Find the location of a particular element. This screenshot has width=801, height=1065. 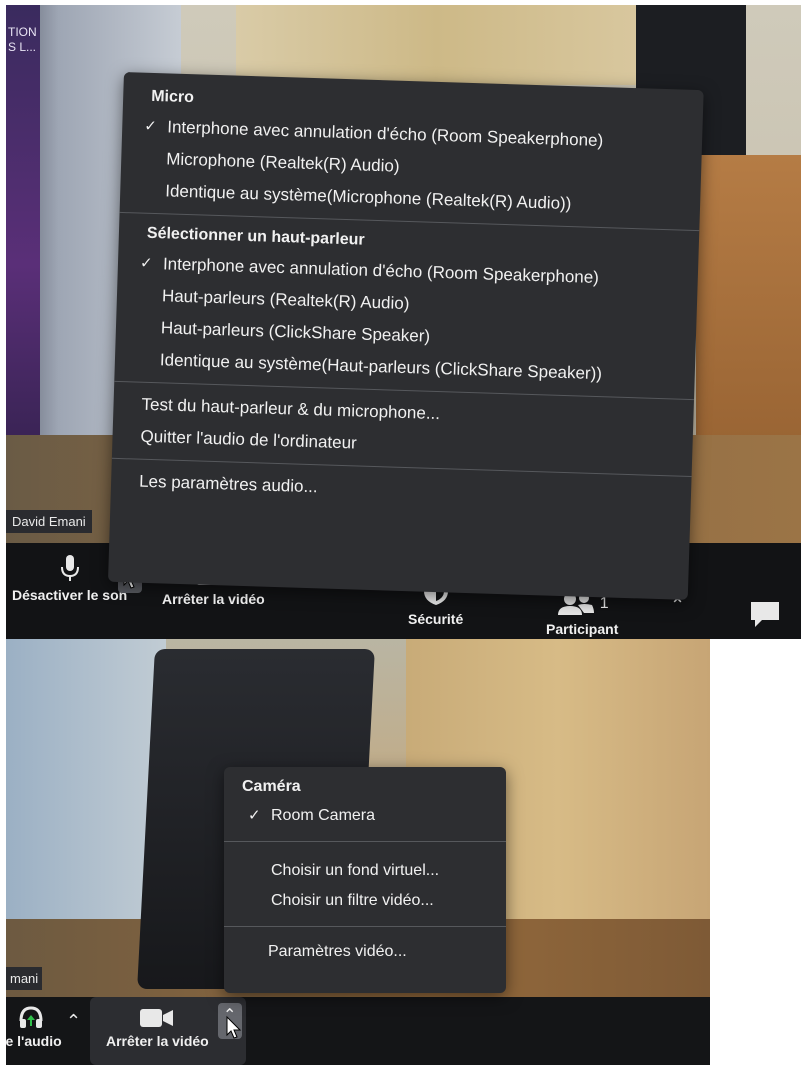

cursor-icon is located at coordinates (234, 1027).